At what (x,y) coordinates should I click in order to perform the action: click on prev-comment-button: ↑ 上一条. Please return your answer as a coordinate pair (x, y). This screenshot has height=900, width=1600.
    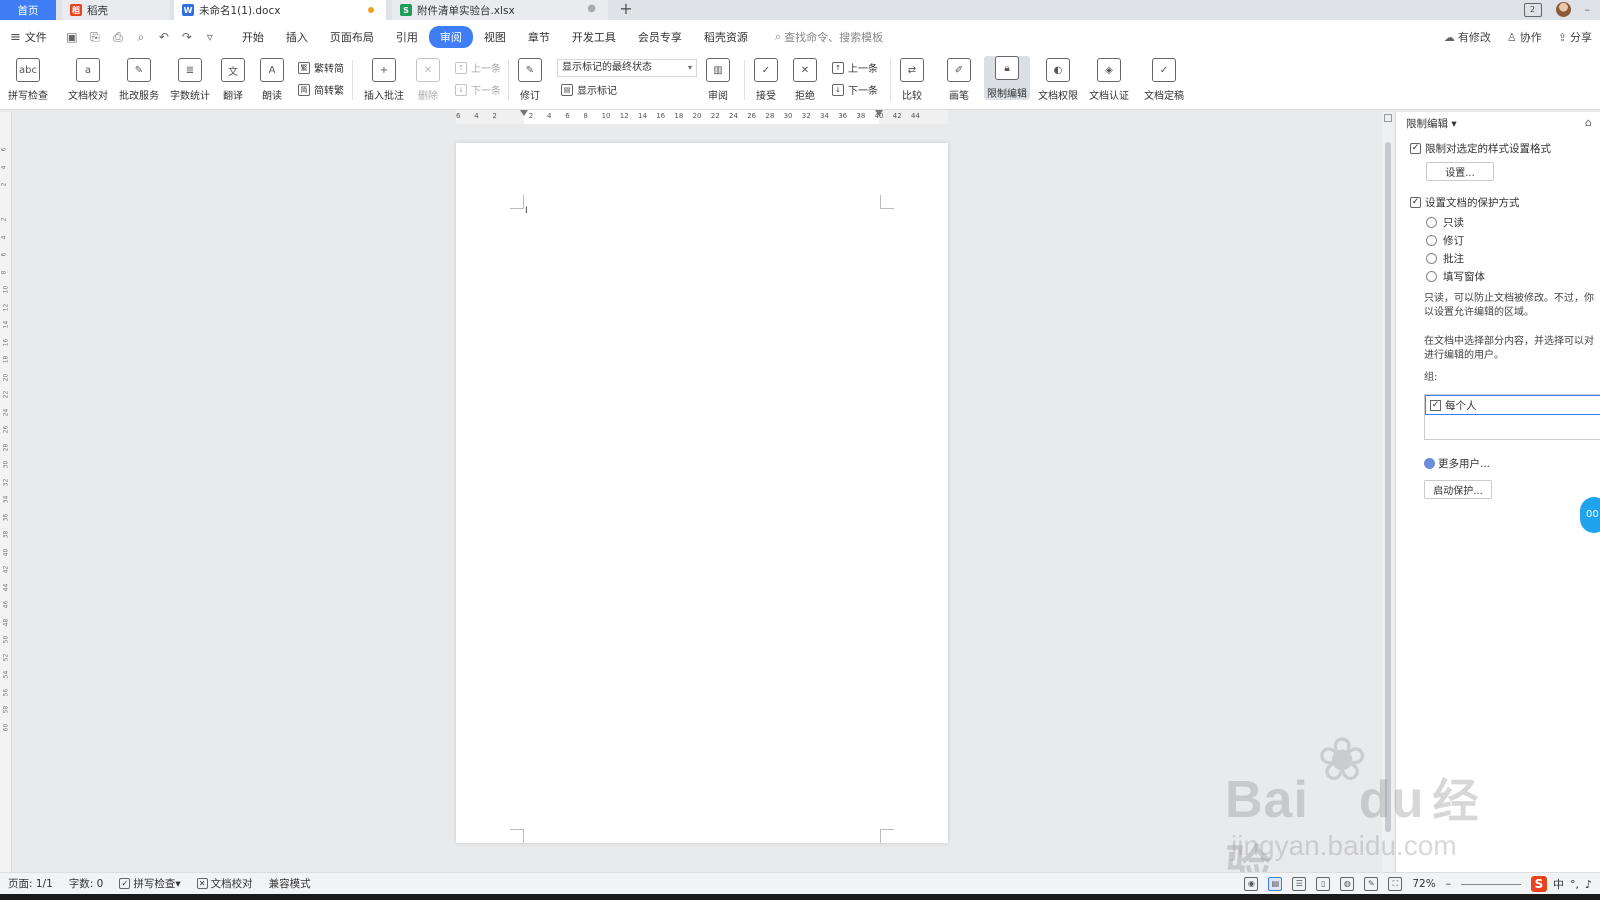
    Looking at the image, I should click on (478, 67).